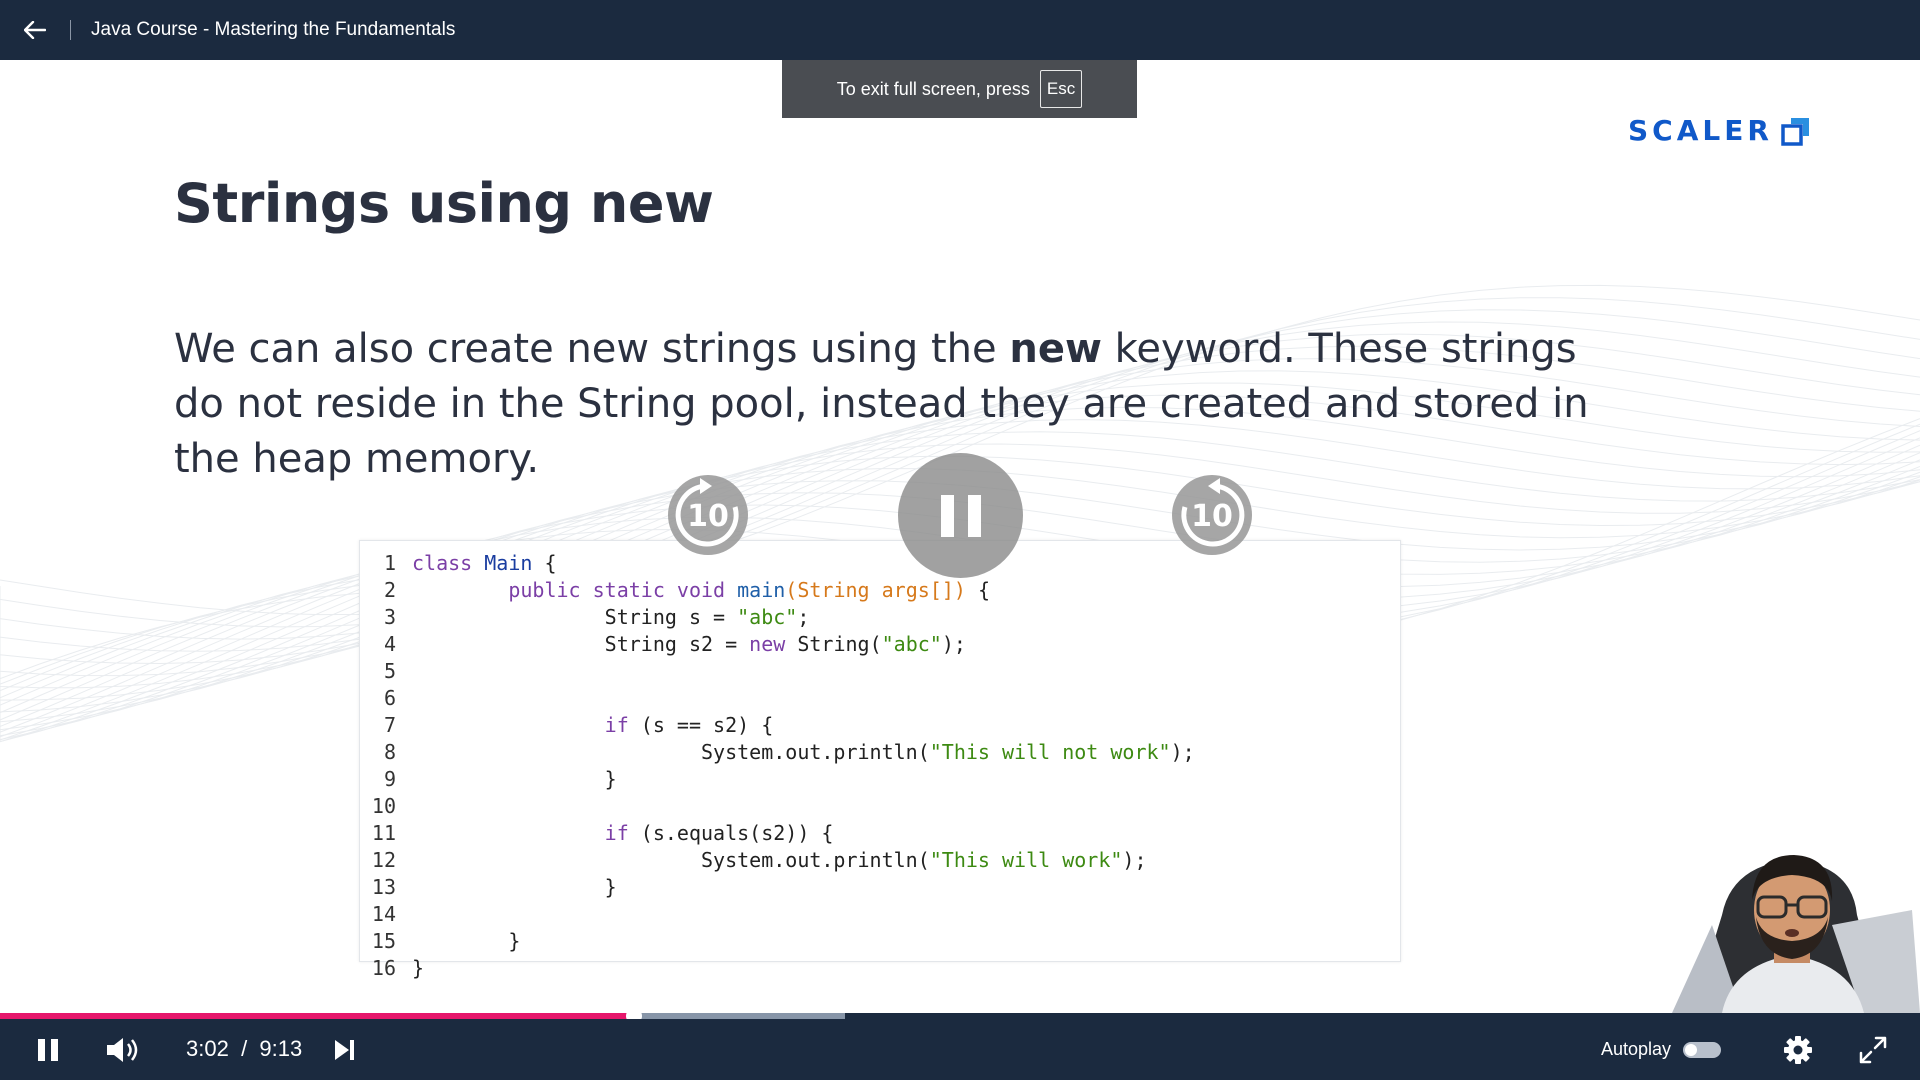  Describe the element at coordinates (803, 616) in the screenshot. I see `code-token: ;` at that location.